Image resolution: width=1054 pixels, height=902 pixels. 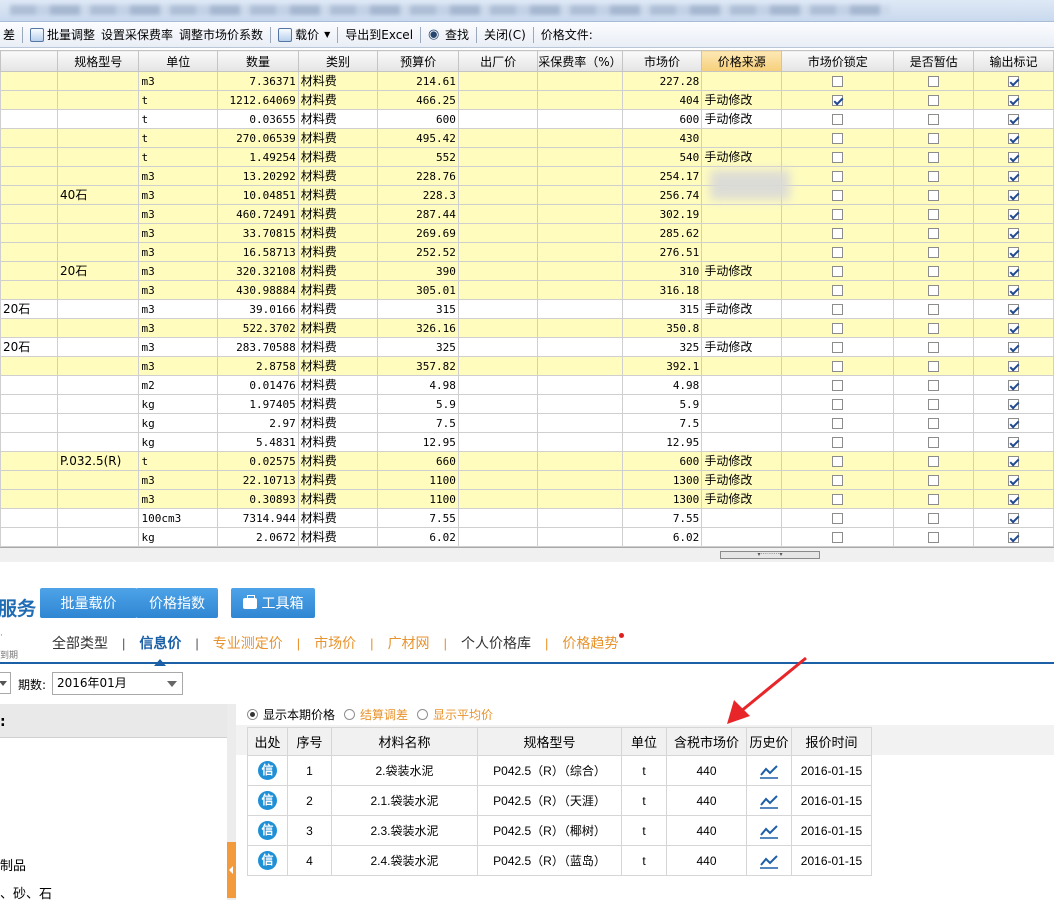 I want to click on budget-price-cell: 7.55, so click(x=418, y=518).